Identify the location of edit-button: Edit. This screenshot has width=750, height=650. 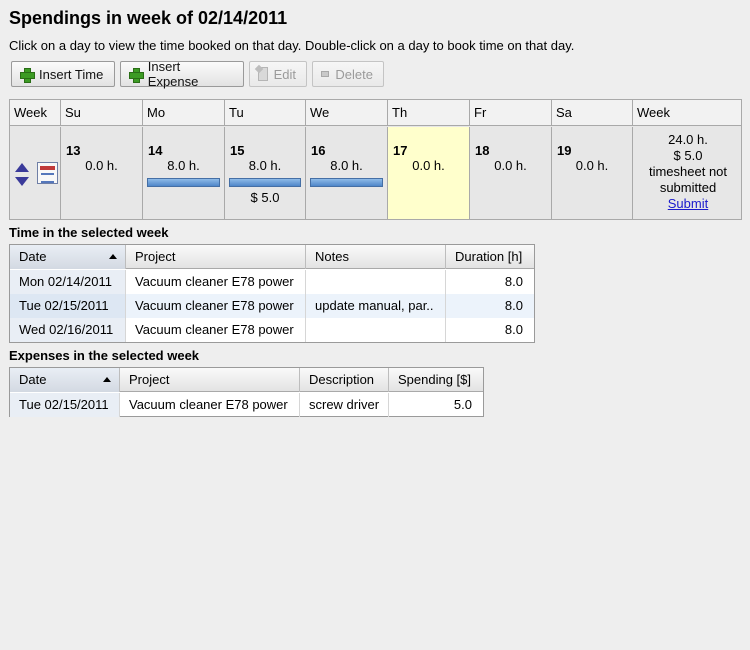
(278, 74).